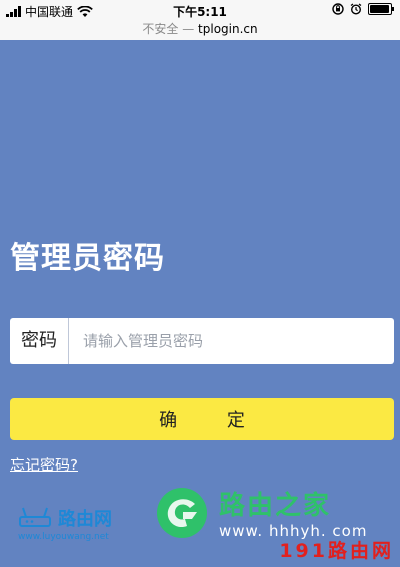 The image size is (400, 567). What do you see at coordinates (363, 9) in the screenshot?
I see `status-right` at bounding box center [363, 9].